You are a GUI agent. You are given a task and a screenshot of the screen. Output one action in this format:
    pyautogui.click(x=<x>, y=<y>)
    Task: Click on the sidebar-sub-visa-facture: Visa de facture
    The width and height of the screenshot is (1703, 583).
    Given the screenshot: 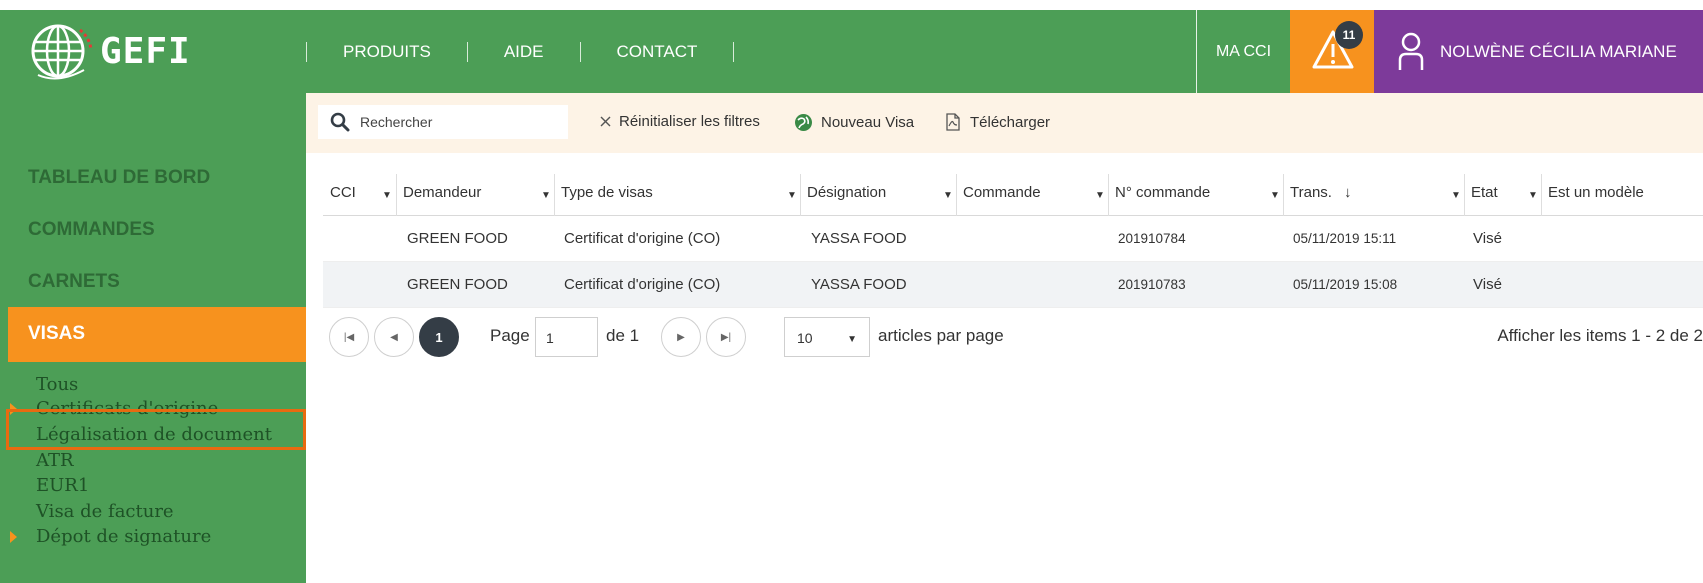 What is the action you would take?
    pyautogui.click(x=105, y=511)
    